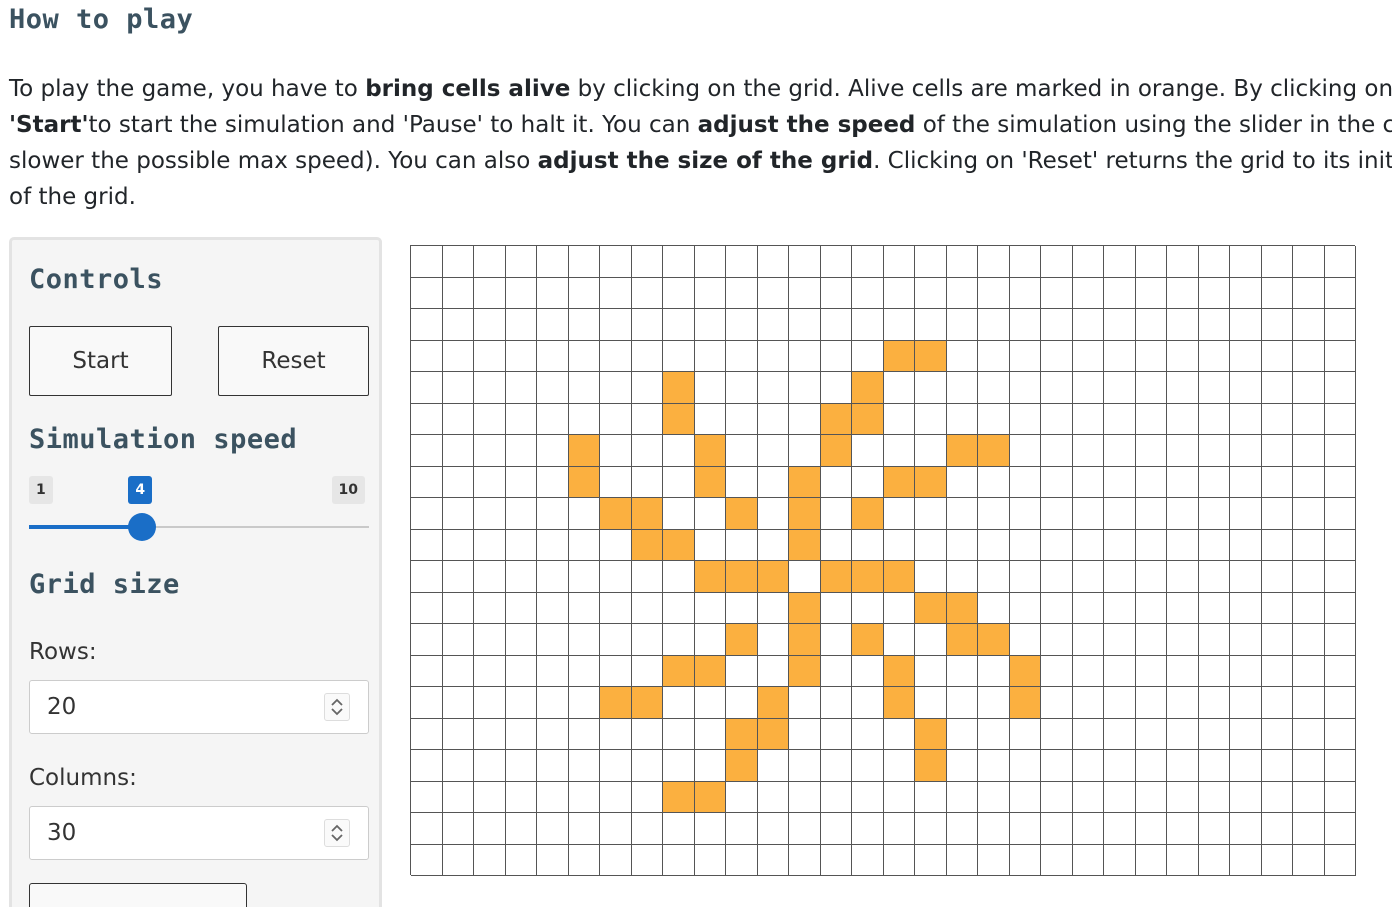 This screenshot has width=1392, height=907. What do you see at coordinates (293, 361) in the screenshot?
I see `reset-button: Reset` at bounding box center [293, 361].